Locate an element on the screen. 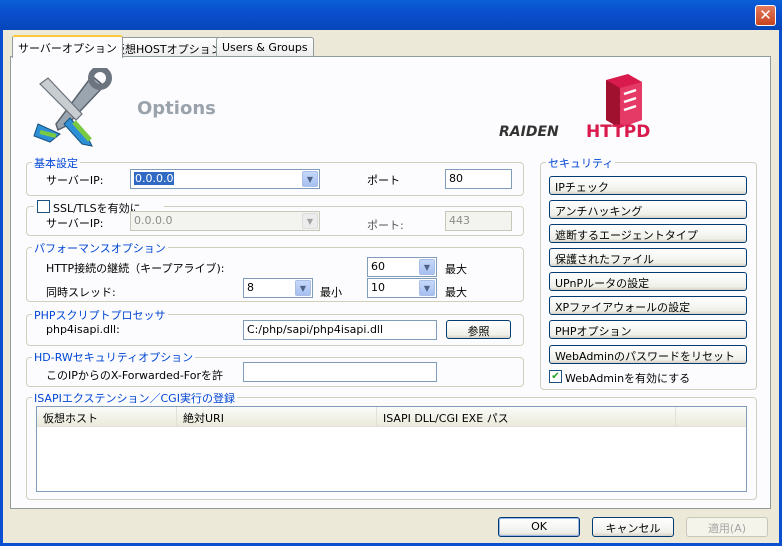 This screenshot has width=782, height=546. isapi-list: 仮想ホスト 絶対URI ISAPI DLL/CGI EXE パス is located at coordinates (391, 449).